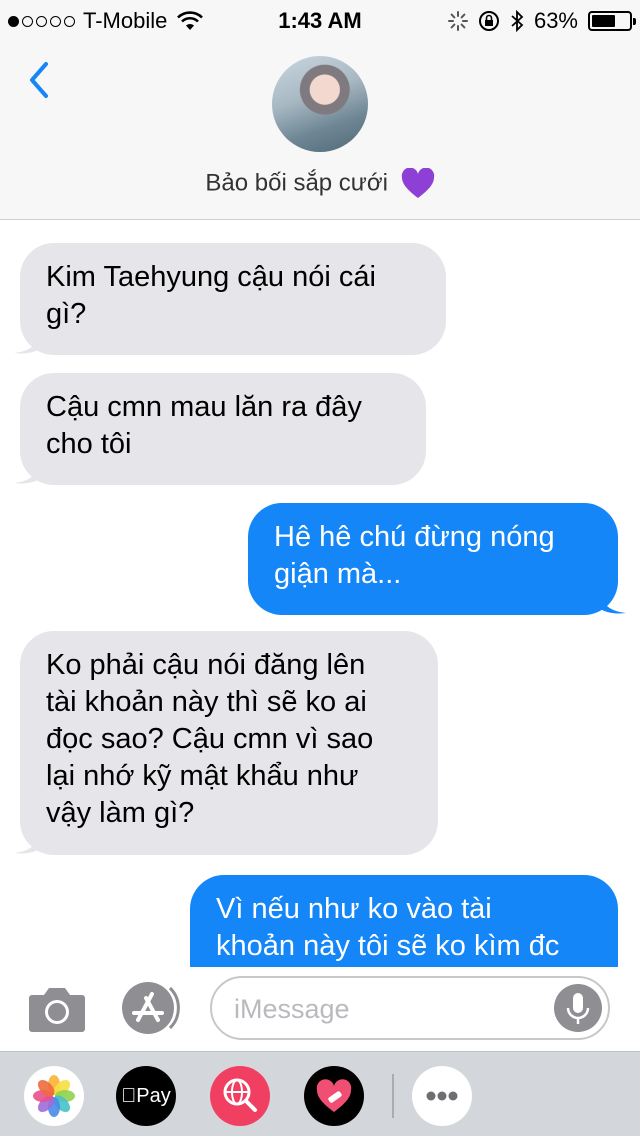  What do you see at coordinates (414, 537) in the screenshot?
I see `message-line: Hê hê chú đừng nóng` at bounding box center [414, 537].